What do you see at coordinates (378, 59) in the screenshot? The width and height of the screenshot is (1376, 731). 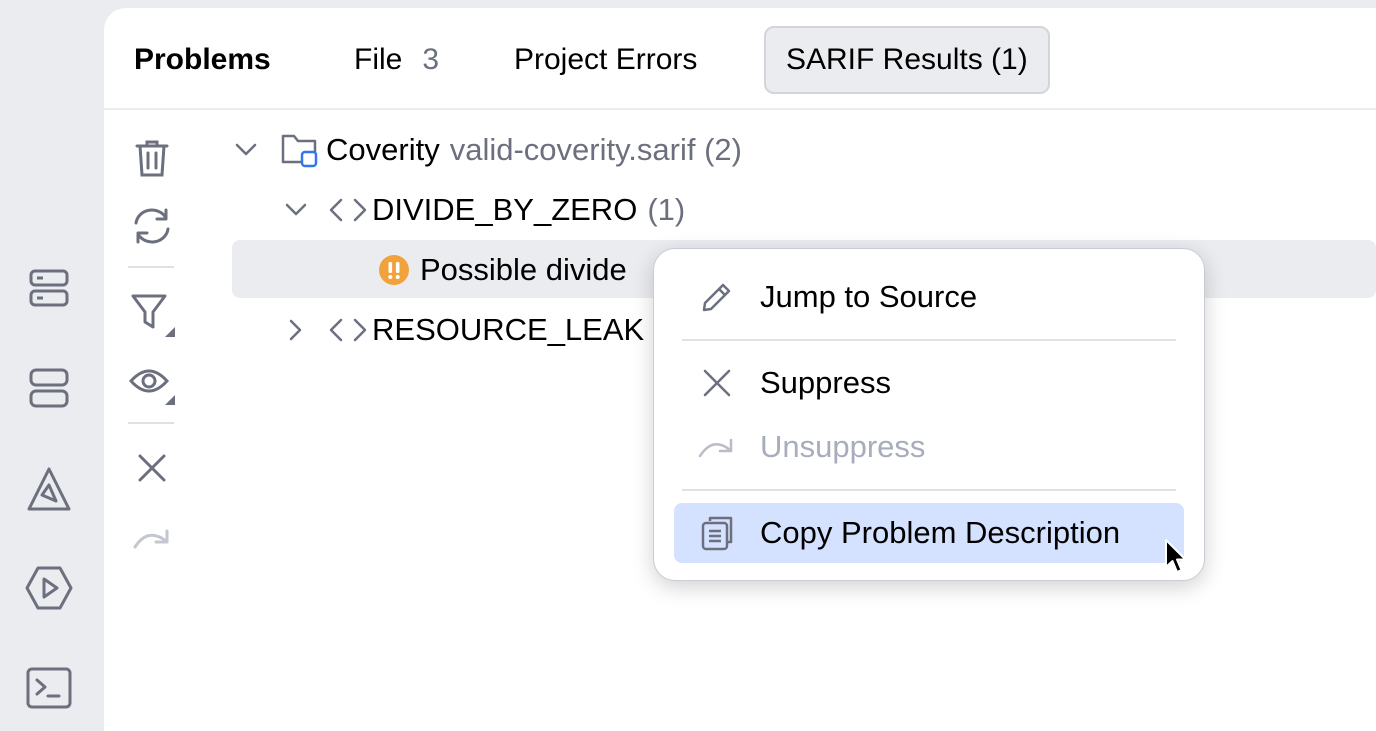 I see `tab-file-label: File` at bounding box center [378, 59].